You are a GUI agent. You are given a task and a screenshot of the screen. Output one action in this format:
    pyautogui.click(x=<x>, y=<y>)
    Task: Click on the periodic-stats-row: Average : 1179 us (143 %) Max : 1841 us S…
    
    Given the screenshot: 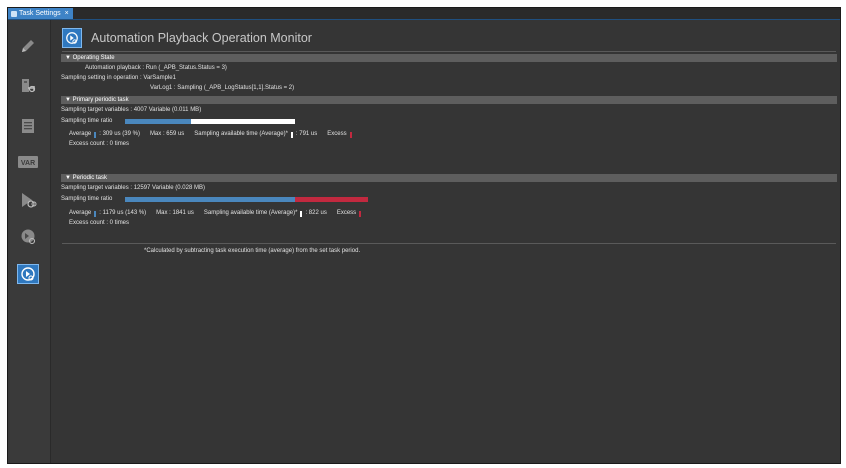 What is the action you would take?
    pyautogui.click(x=215, y=213)
    